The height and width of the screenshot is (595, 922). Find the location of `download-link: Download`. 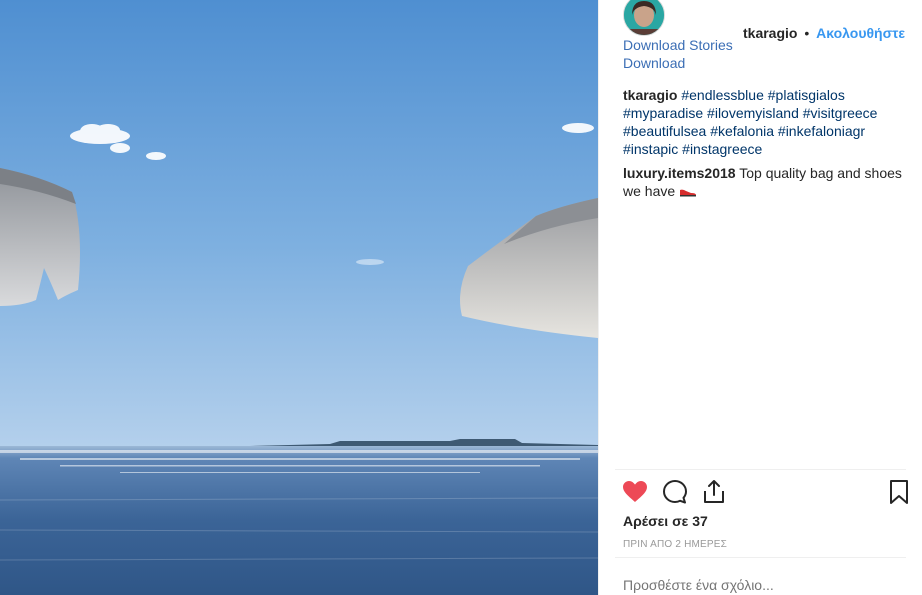

download-link: Download is located at coordinates (678, 63).